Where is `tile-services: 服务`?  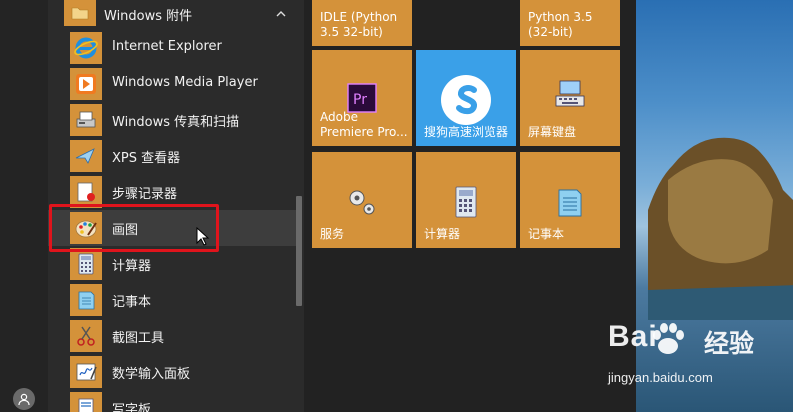
tile-services: 服务 is located at coordinates (362, 200).